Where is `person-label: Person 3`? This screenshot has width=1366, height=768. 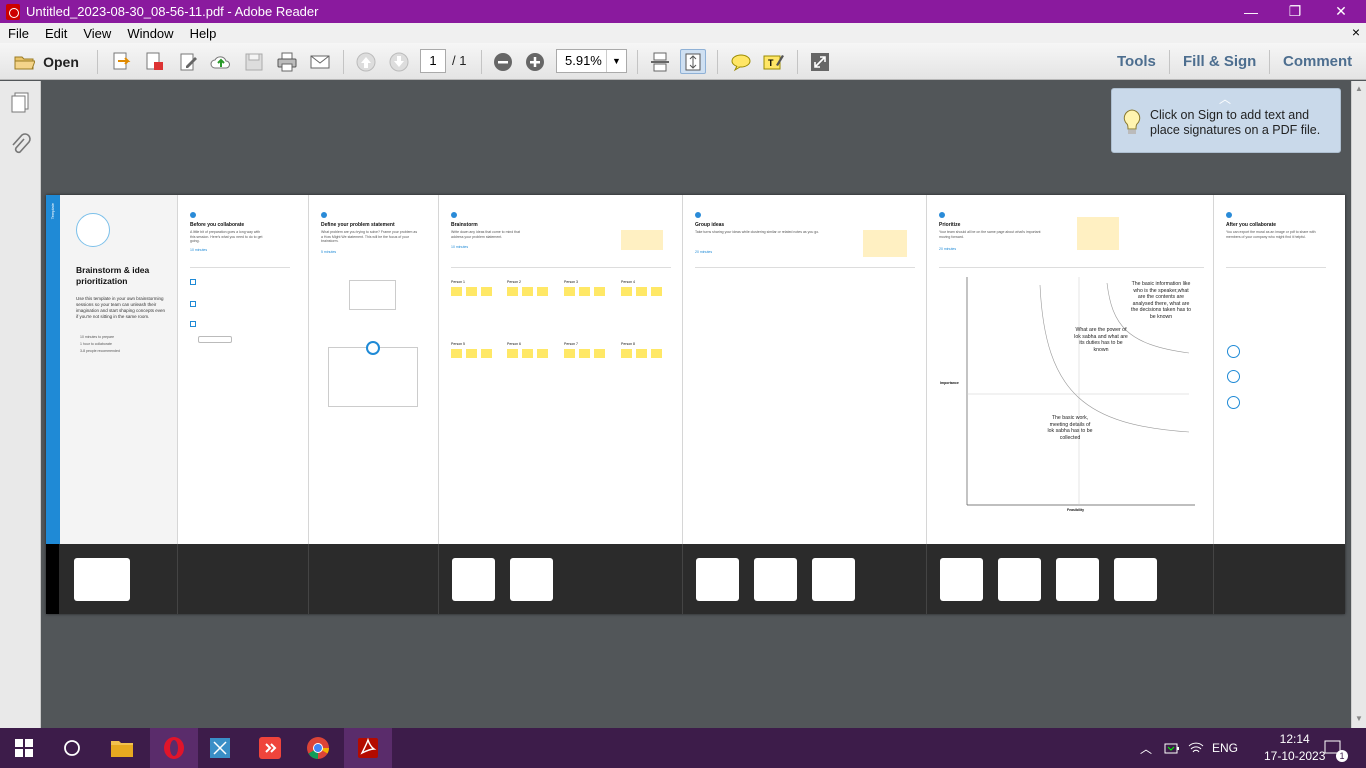 person-label: Person 3 is located at coordinates (571, 282).